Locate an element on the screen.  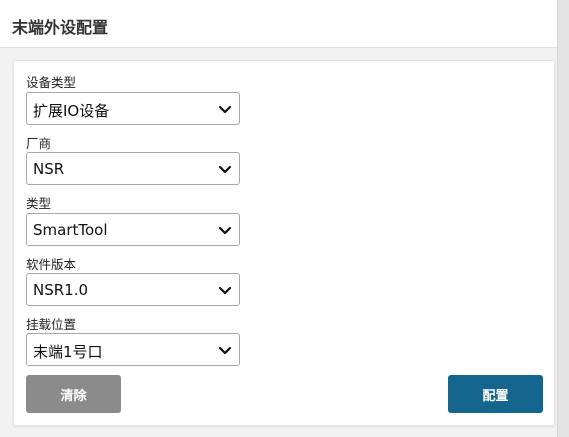
manufacturer-label: 厂商 is located at coordinates (39, 143).